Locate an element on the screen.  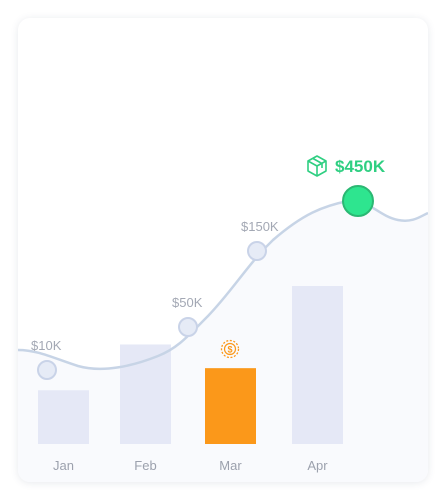
bar-jan is located at coordinates (63, 417).